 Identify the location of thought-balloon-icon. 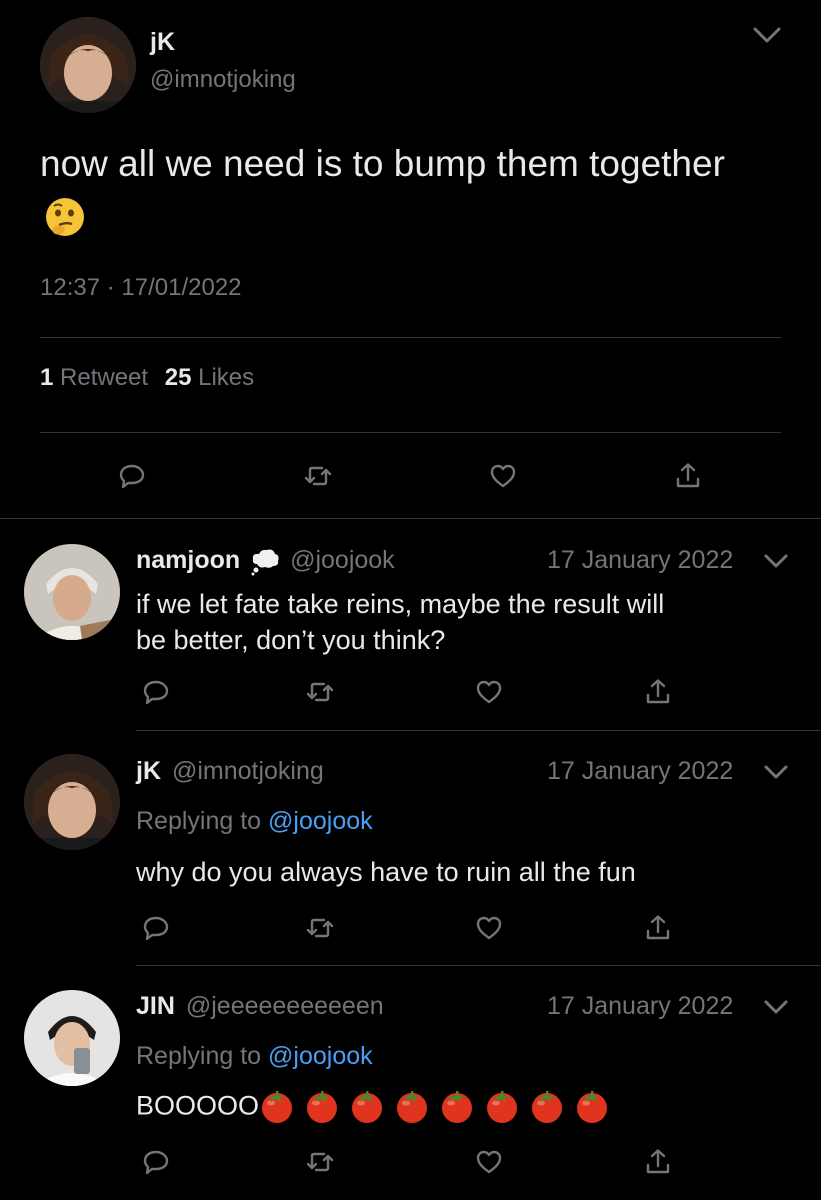
(265, 561).